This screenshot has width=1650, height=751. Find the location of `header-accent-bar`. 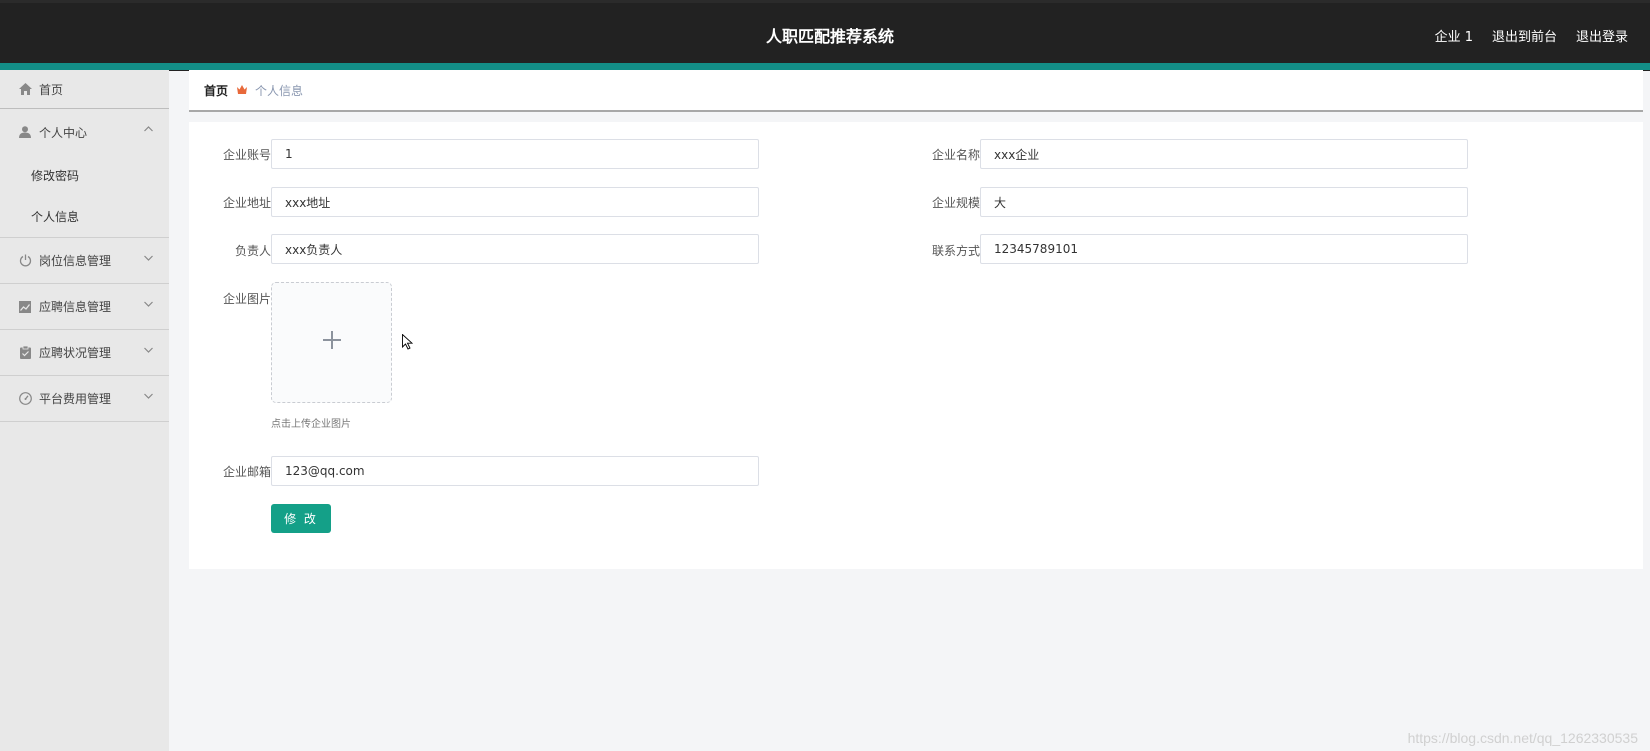

header-accent-bar is located at coordinates (825, 66).